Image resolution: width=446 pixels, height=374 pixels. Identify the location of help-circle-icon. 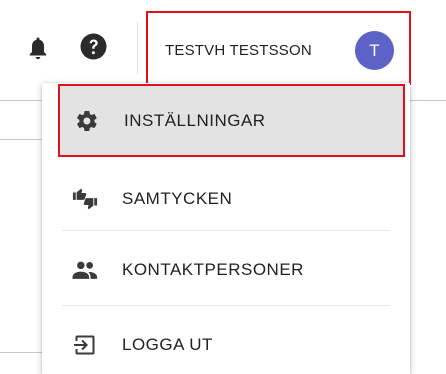
(93, 46).